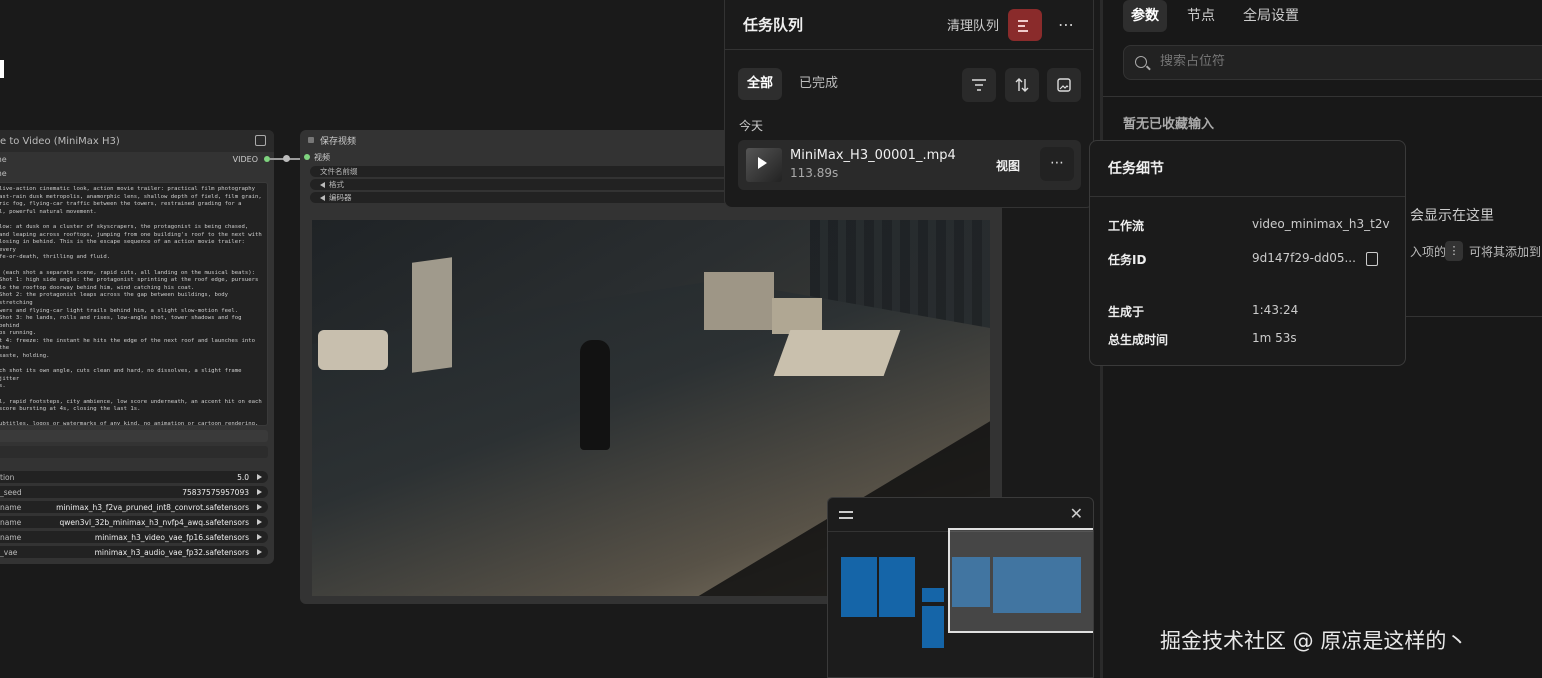  I want to click on detail-label: 总生成时间, so click(1138, 340).